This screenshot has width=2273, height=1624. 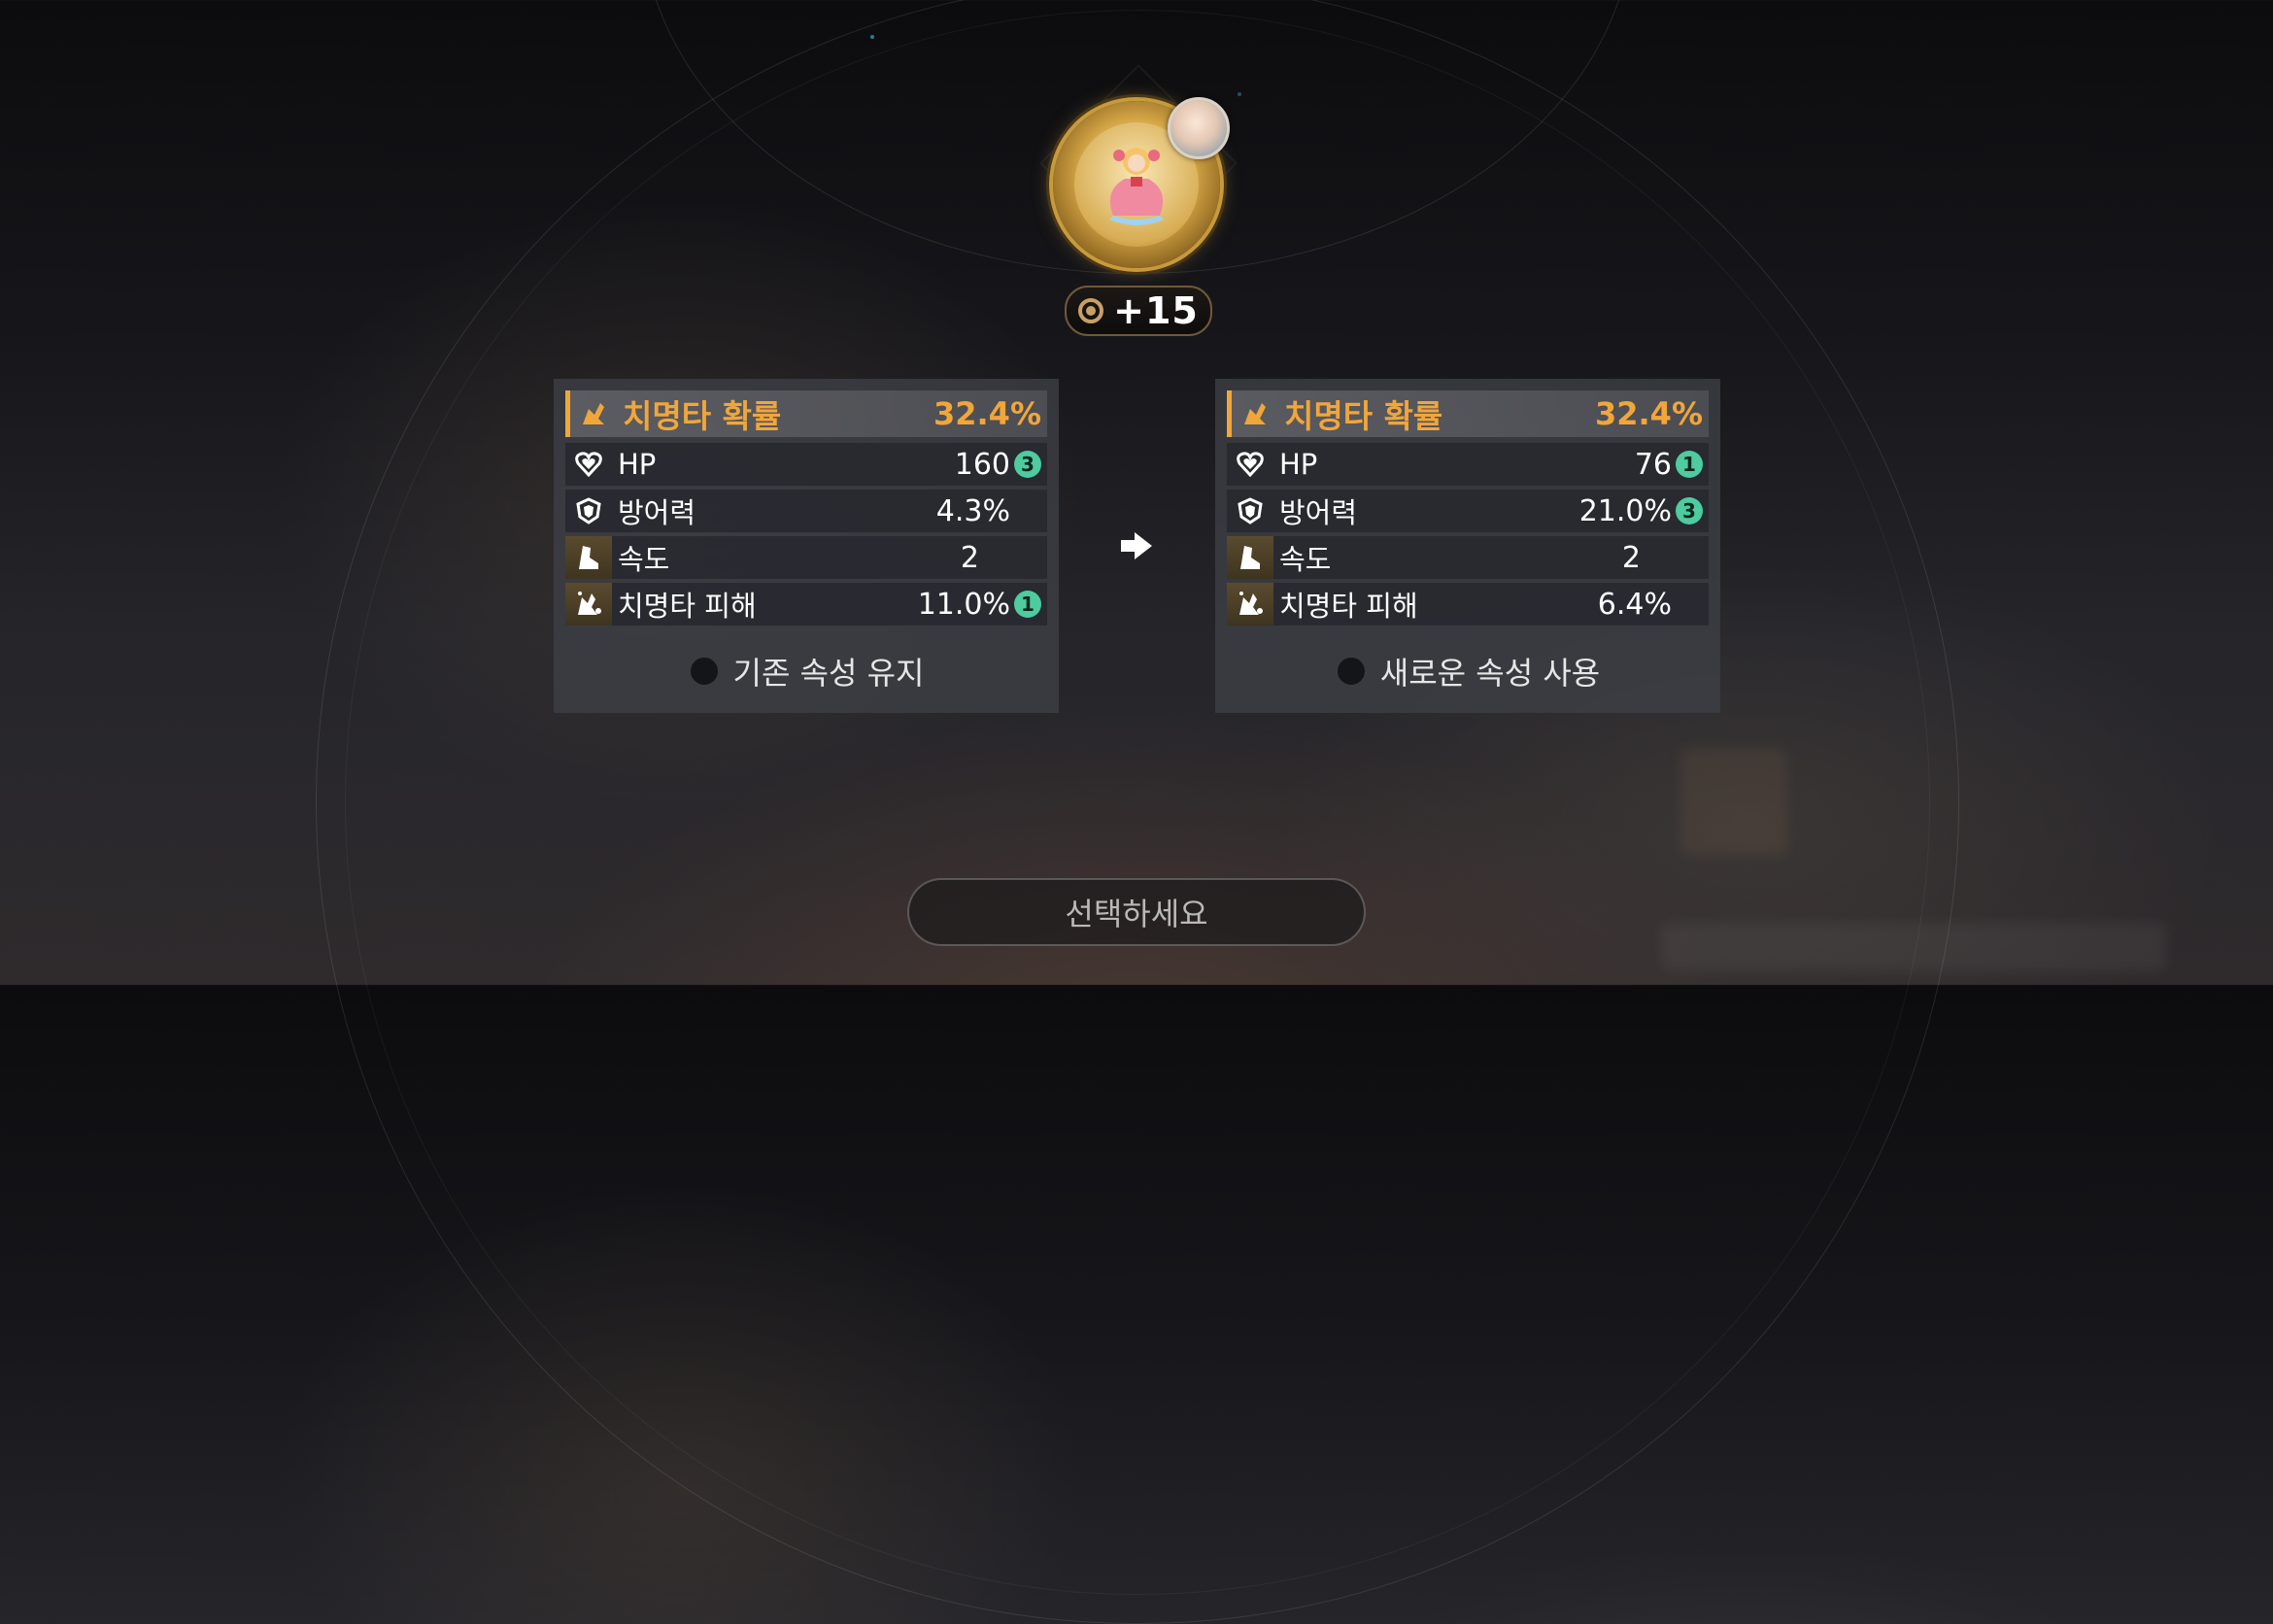 I want to click on substat-value: 6.4%, so click(x=1634, y=604).